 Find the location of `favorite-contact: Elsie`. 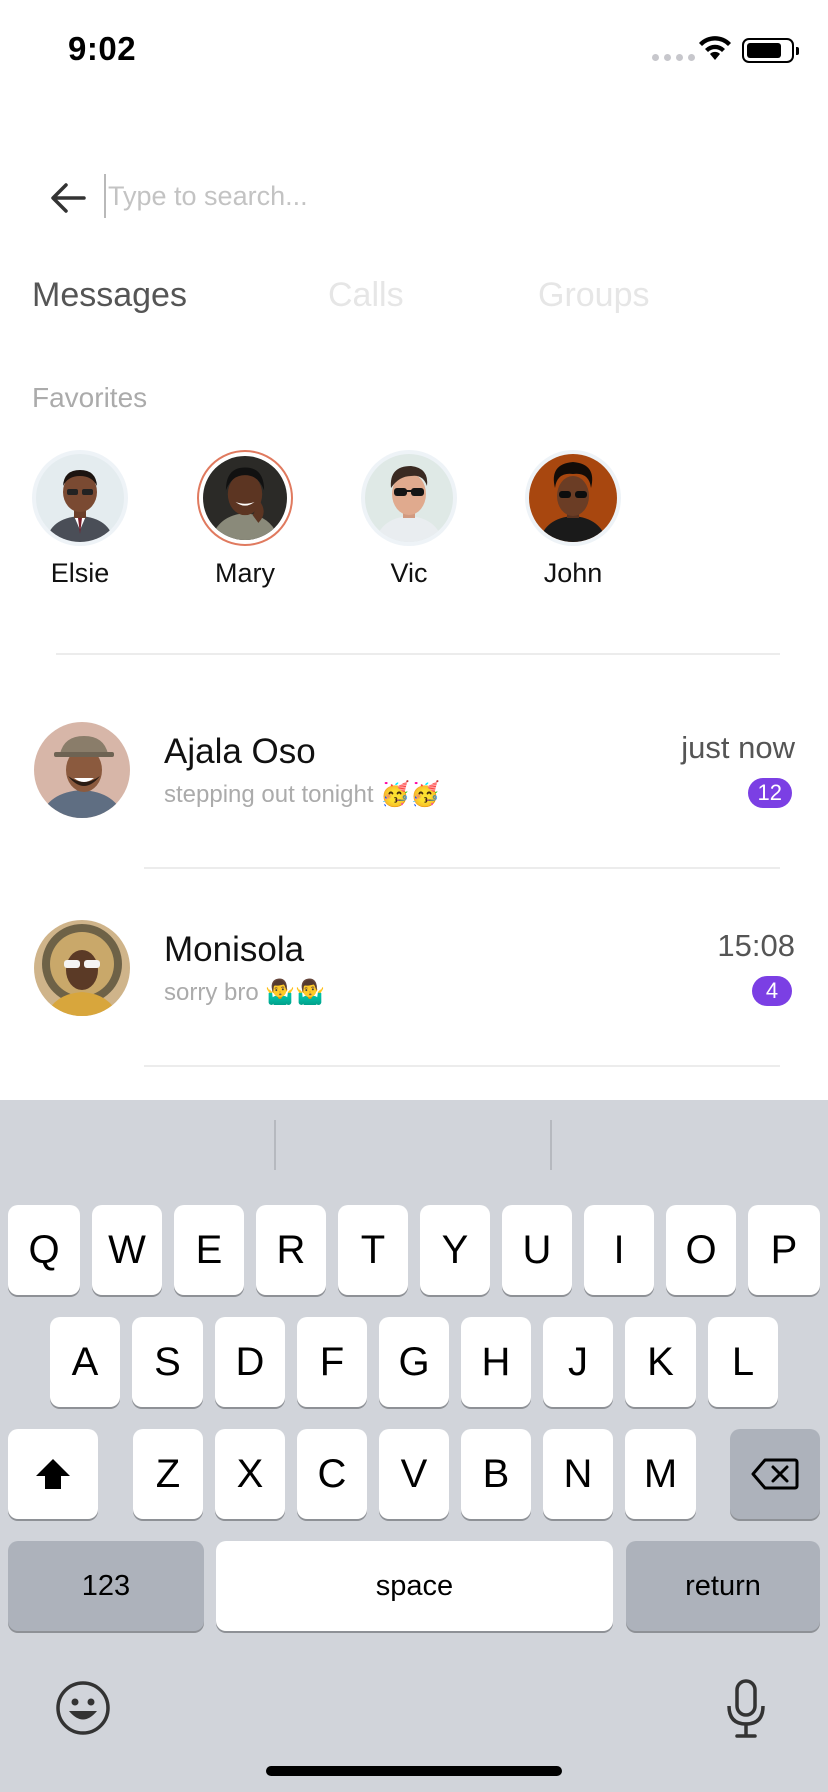

favorite-contact: Elsie is located at coordinates (80, 519).